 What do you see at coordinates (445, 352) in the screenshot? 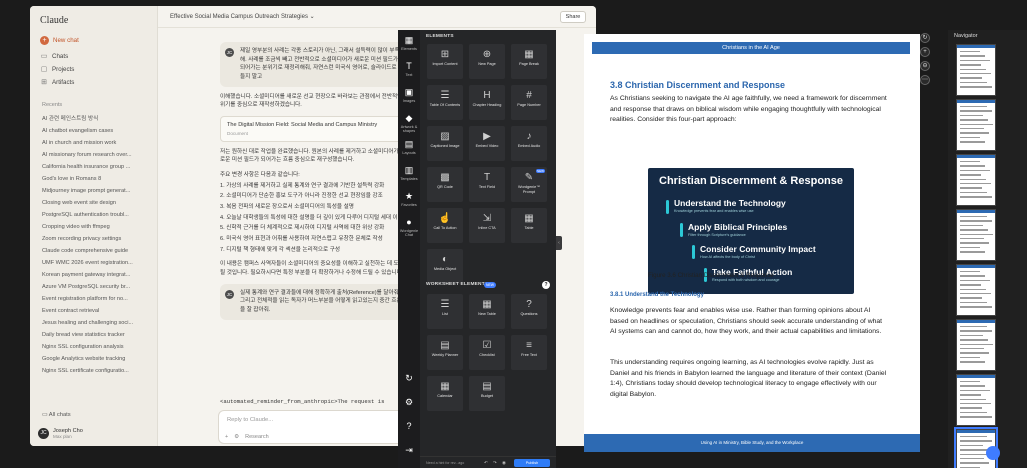
I see `weekly-planner-tile: ▤ Weekly Planner` at bounding box center [445, 352].